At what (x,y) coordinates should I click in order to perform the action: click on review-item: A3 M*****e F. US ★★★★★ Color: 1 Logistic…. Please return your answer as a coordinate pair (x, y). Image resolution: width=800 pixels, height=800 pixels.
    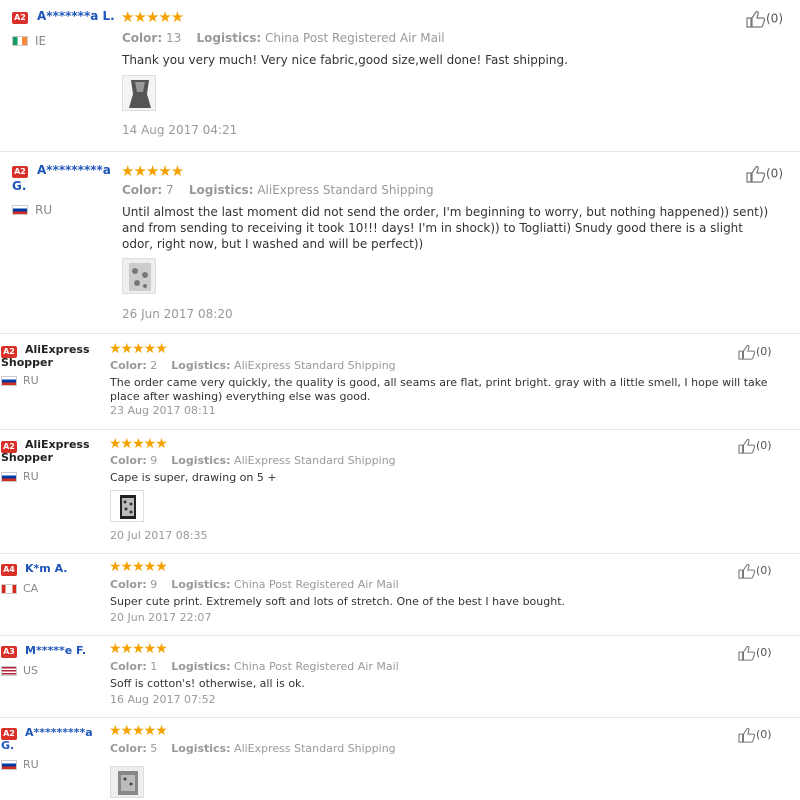
    Looking at the image, I should click on (400, 677).